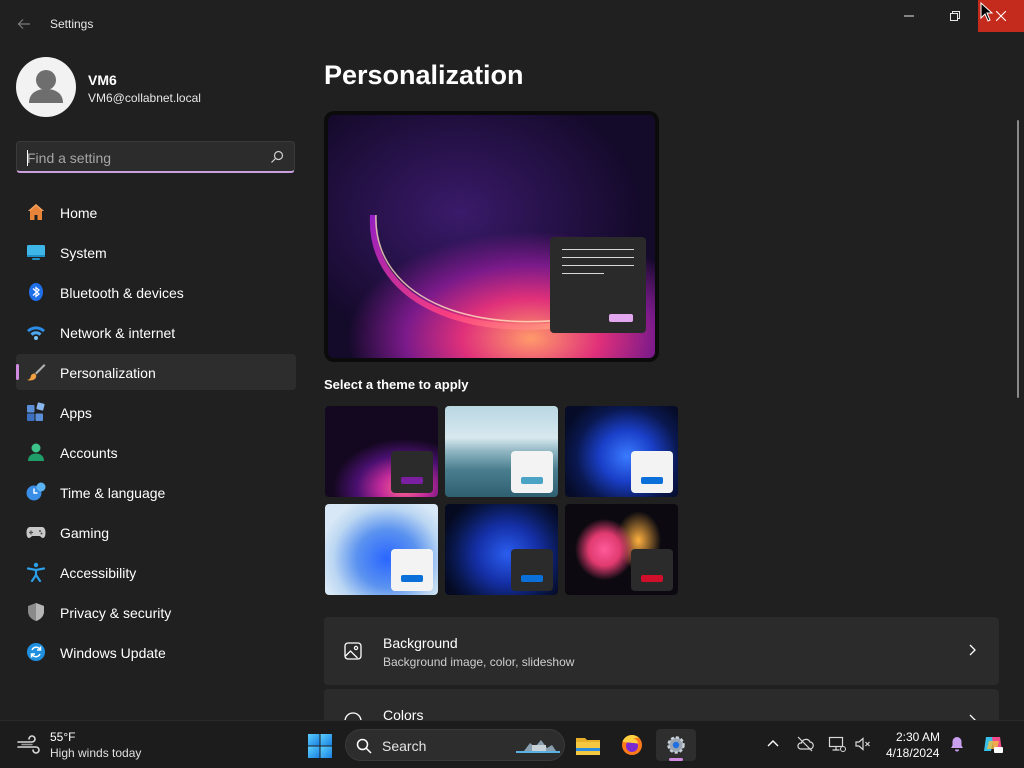 Image resolution: width=1024 pixels, height=768 pixels. What do you see at coordinates (29, 744) in the screenshot?
I see `wind-weather-icon` at bounding box center [29, 744].